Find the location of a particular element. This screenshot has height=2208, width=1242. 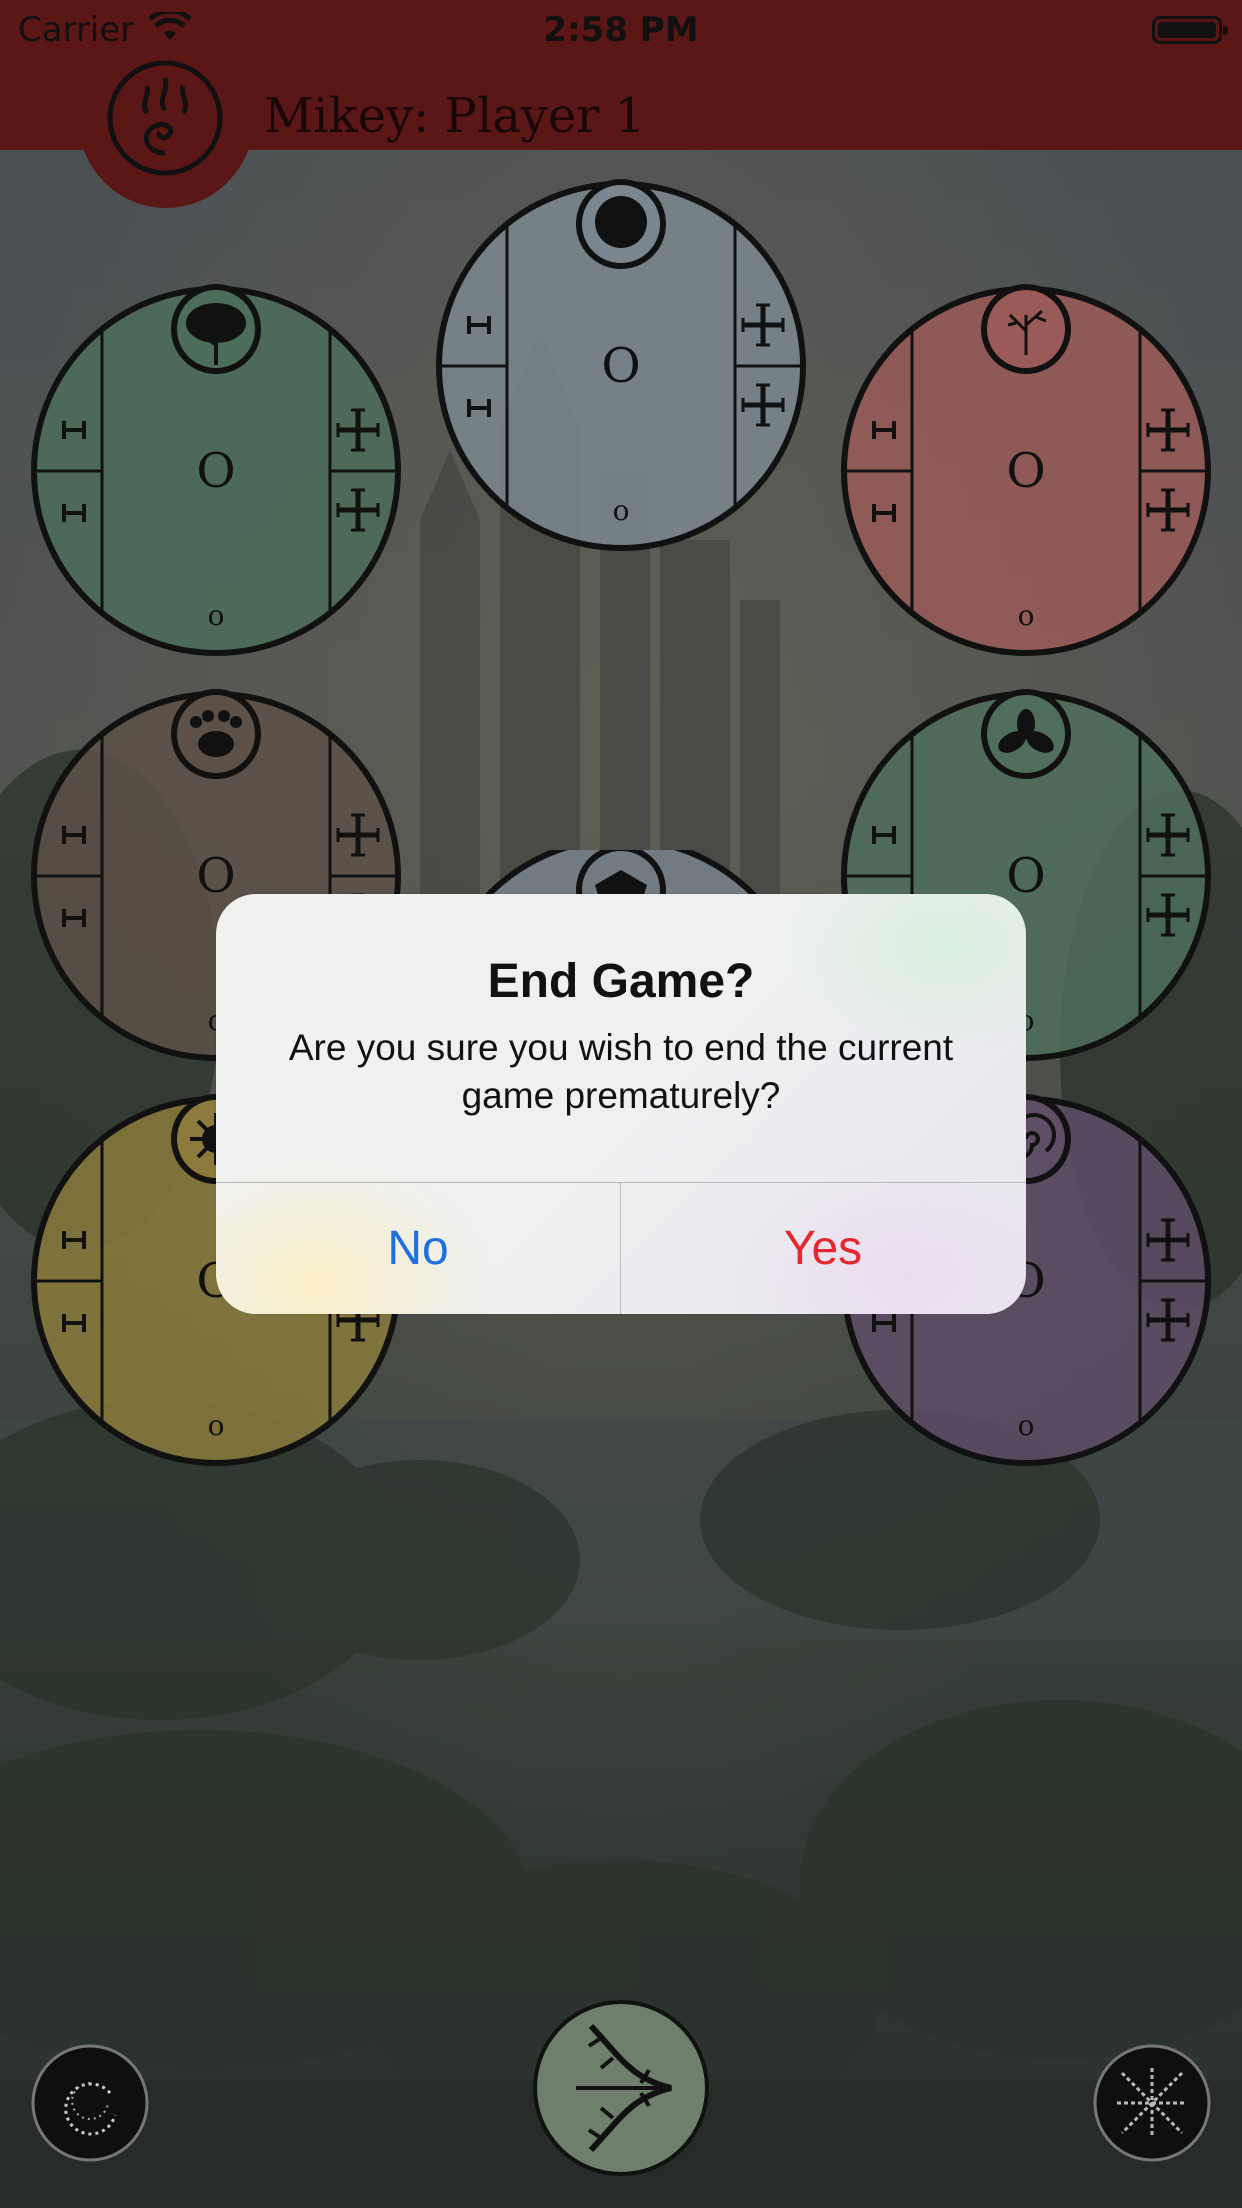

clock: 2:58 PM is located at coordinates (621, 30).